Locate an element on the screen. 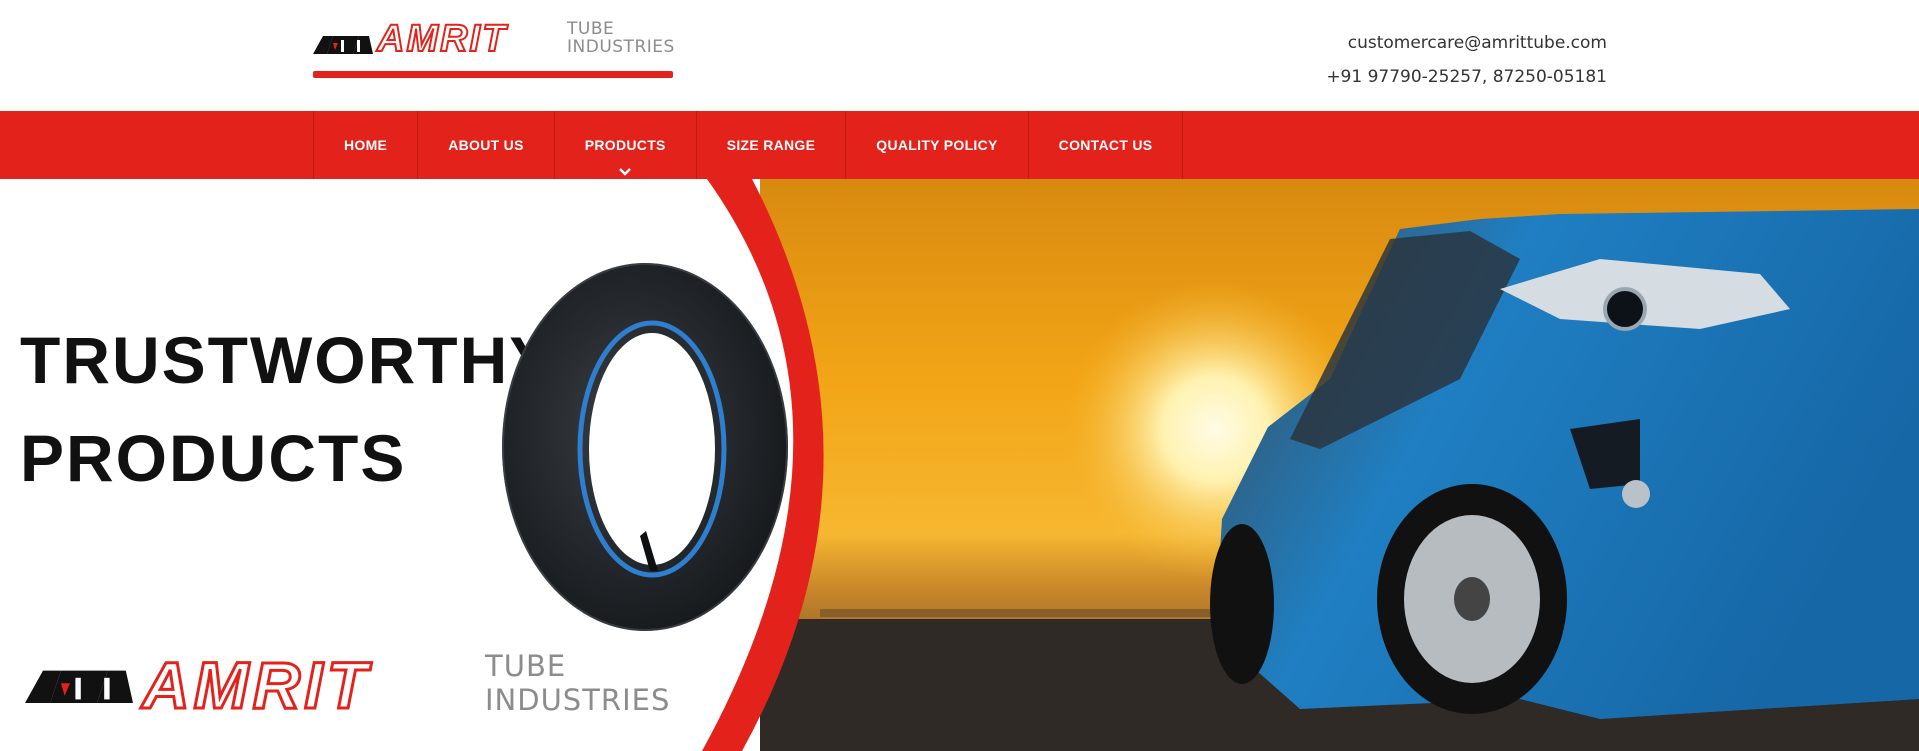  hero-headline-line2: PRODUCTS is located at coordinates (213, 458).